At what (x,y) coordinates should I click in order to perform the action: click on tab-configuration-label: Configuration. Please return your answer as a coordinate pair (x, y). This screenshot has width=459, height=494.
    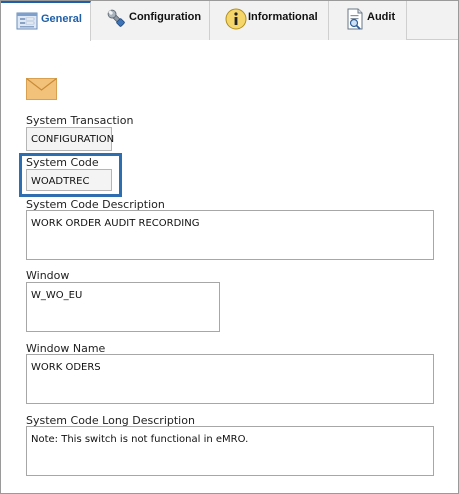
    Looking at the image, I should click on (165, 17).